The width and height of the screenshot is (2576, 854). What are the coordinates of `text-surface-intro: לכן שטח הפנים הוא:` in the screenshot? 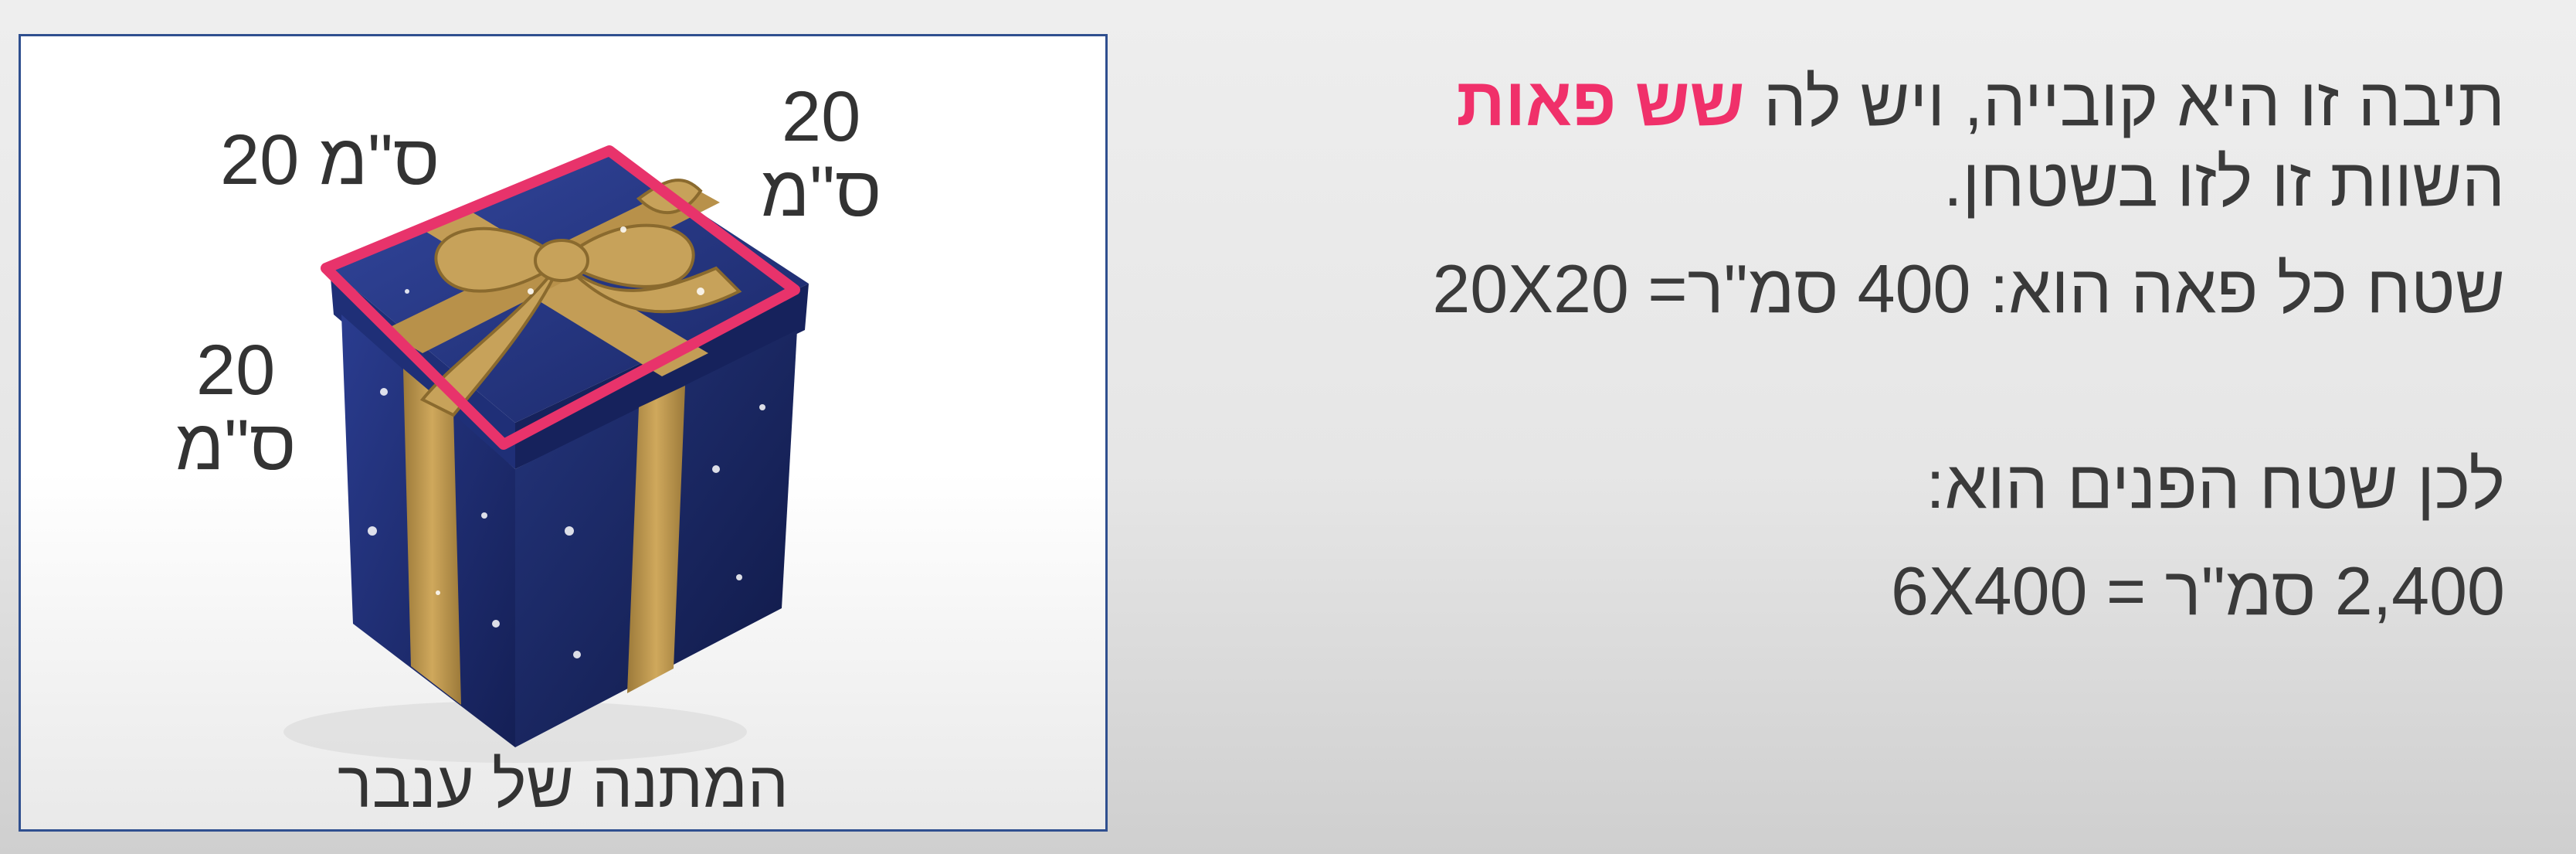 It's located at (2215, 485).